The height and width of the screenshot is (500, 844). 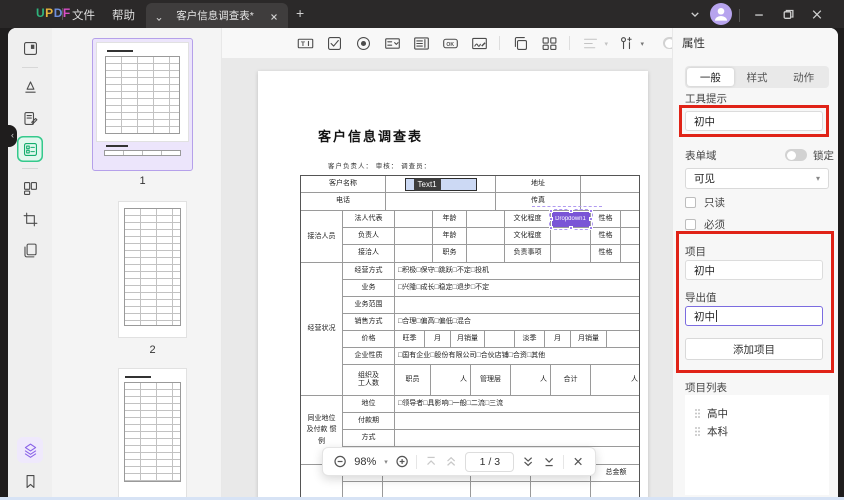 What do you see at coordinates (717, 413) in the screenshot?
I see `item-list-entry-label: 高中` at bounding box center [717, 413].